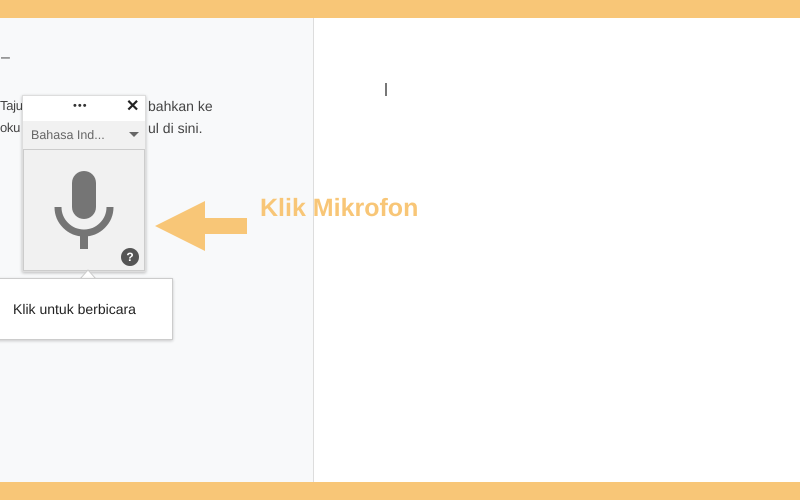 The image size is (800, 500). I want to click on close-button: ✕, so click(132, 107).